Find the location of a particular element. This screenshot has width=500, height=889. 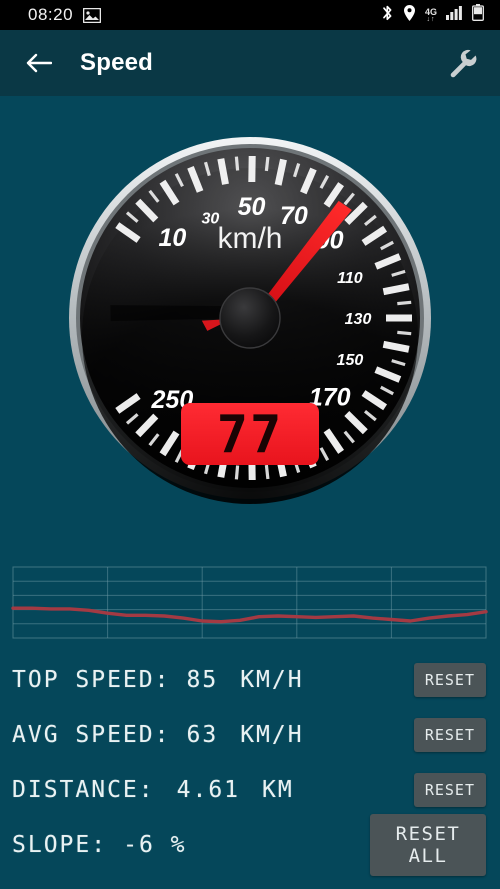

gauge-hub is located at coordinates (250, 318).